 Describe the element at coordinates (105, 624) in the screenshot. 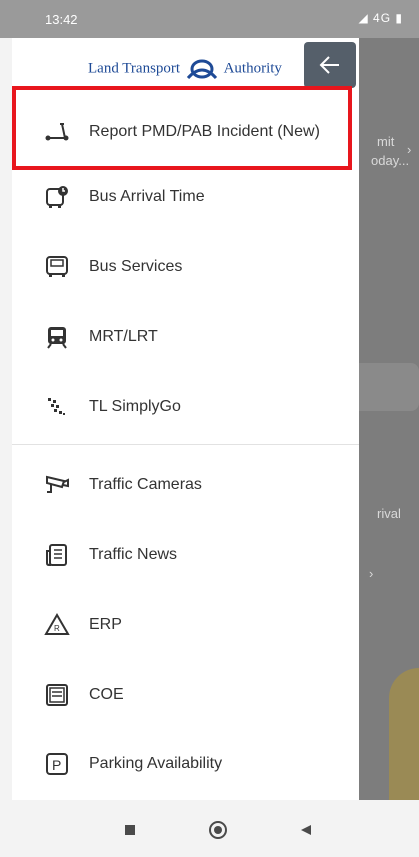

I see `menu-item-label: ERP` at that location.